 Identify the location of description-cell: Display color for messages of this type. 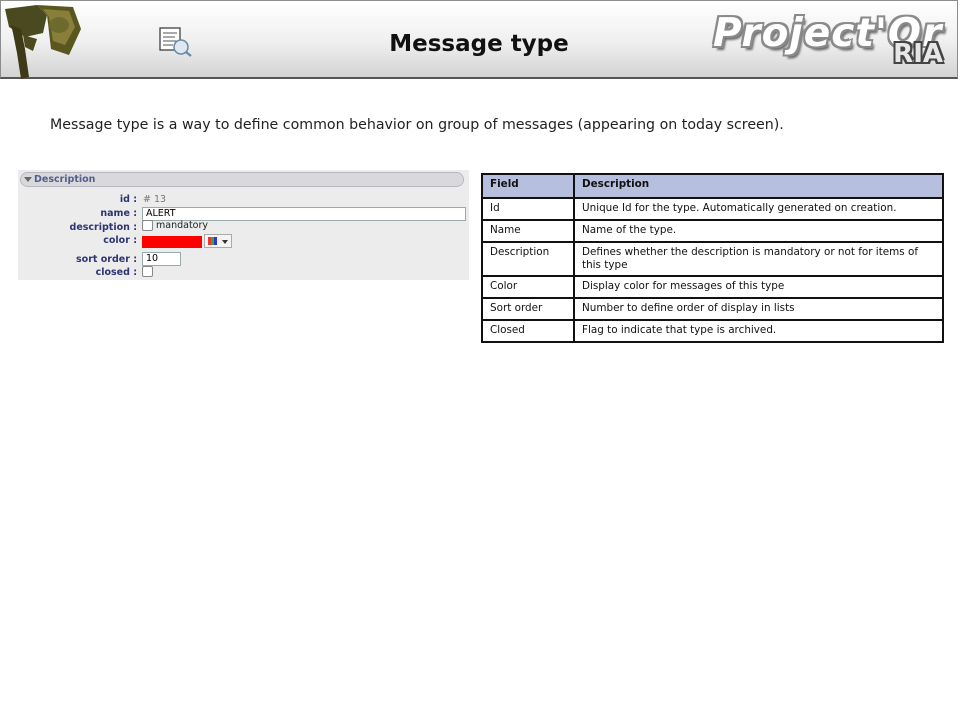
(758, 287).